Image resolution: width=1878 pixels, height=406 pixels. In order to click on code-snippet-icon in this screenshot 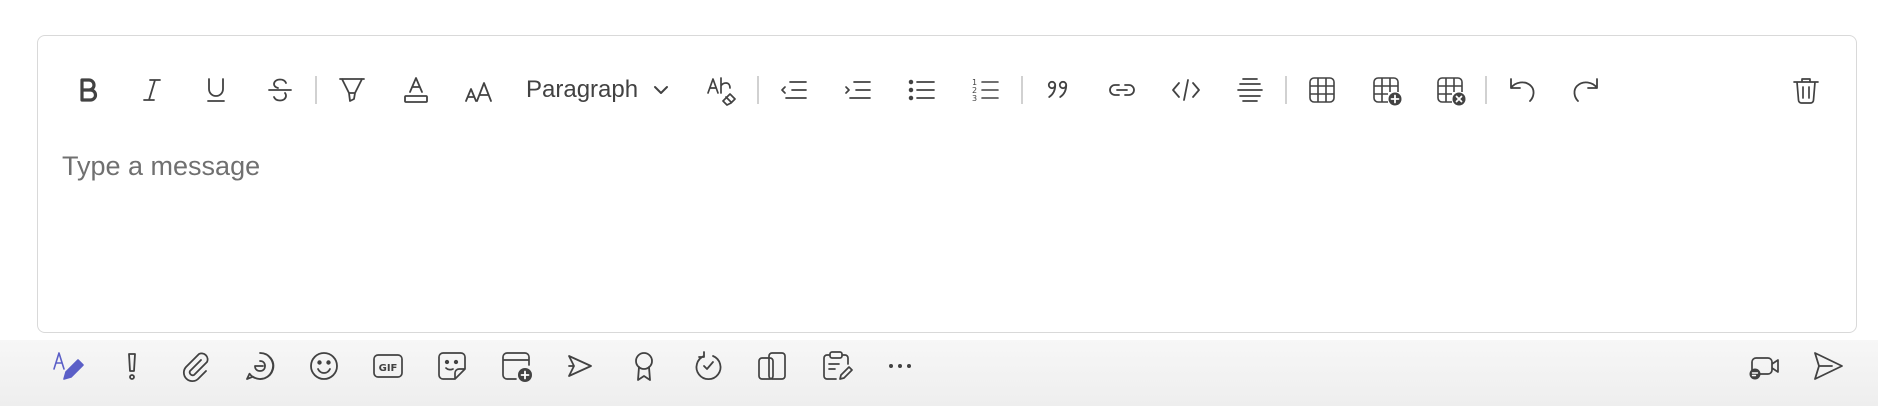, I will do `click(1186, 90)`.